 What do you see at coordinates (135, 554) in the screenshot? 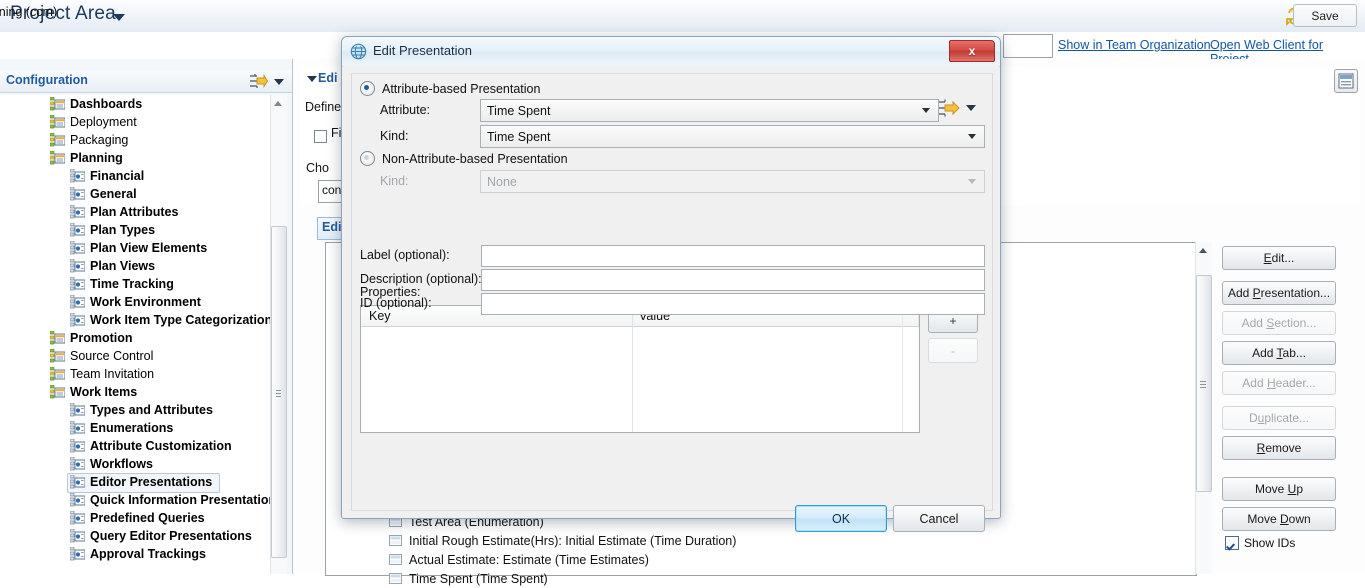
I see `tree-item-approval-trackings: Approval Trackings` at bounding box center [135, 554].